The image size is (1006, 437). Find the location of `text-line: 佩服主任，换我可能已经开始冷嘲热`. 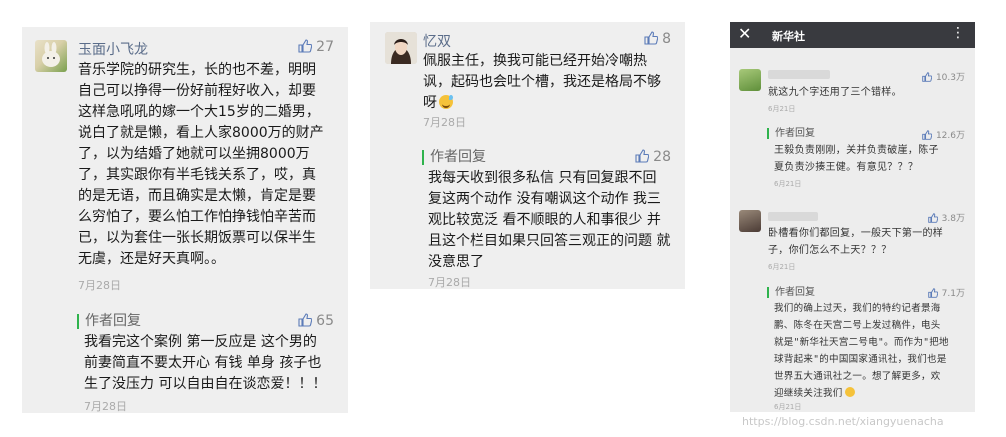

text-line: 佩服主任，换我可能已经开始冷嘲热 is located at coordinates (535, 61).